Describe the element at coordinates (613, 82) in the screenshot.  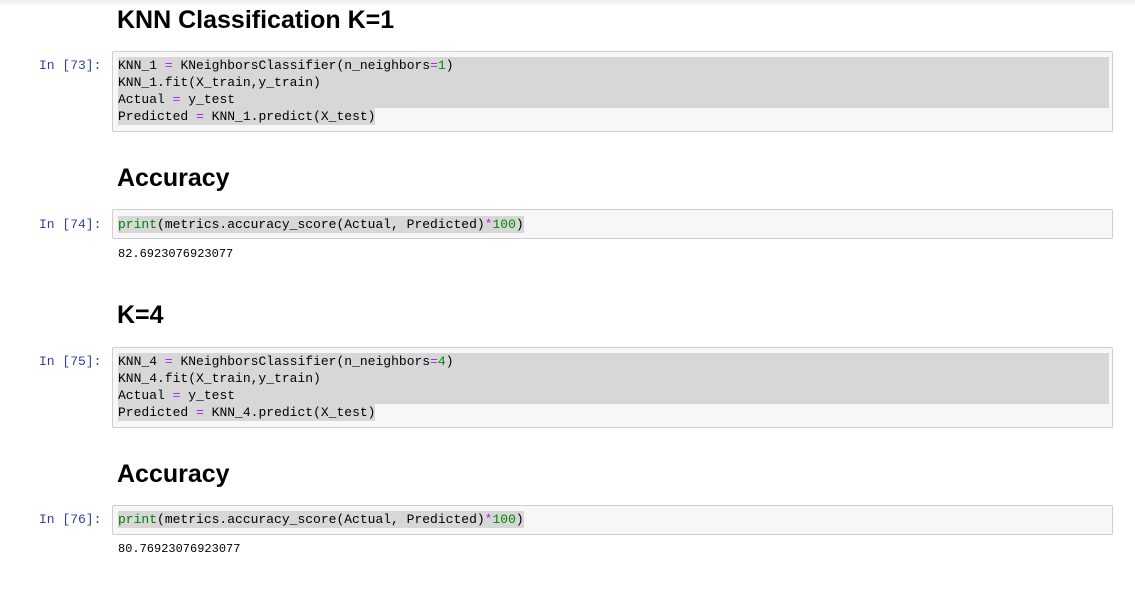
I see `code-line: KNN_1.fit(X_train,y_train)` at that location.